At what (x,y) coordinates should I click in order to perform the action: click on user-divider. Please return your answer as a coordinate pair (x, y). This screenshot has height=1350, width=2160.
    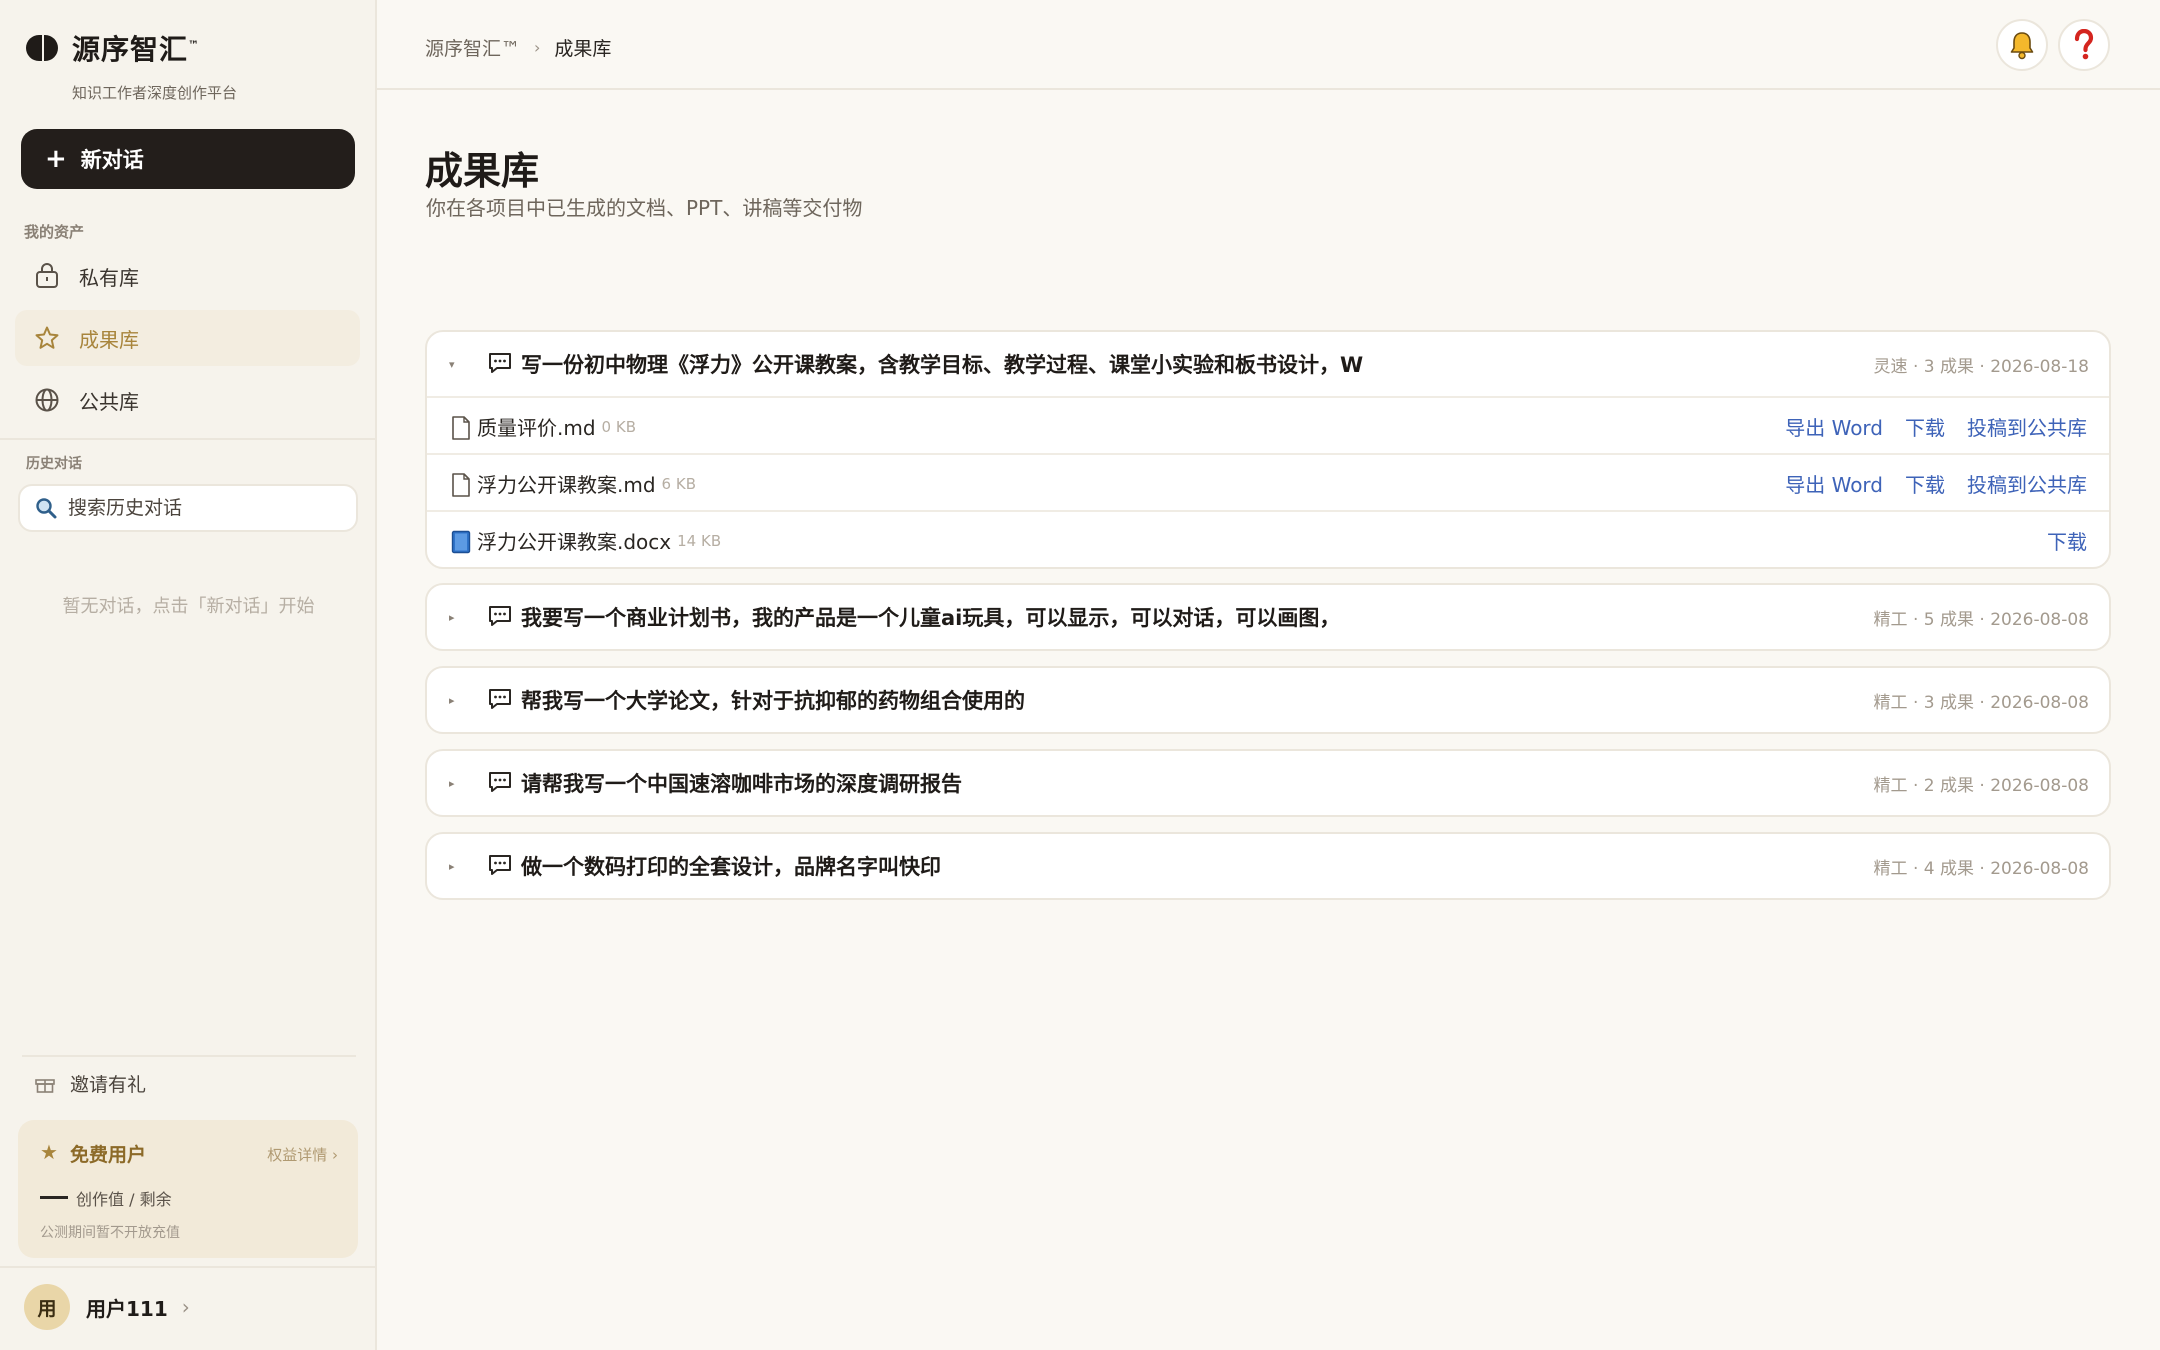
    Looking at the image, I should click on (188, 1267).